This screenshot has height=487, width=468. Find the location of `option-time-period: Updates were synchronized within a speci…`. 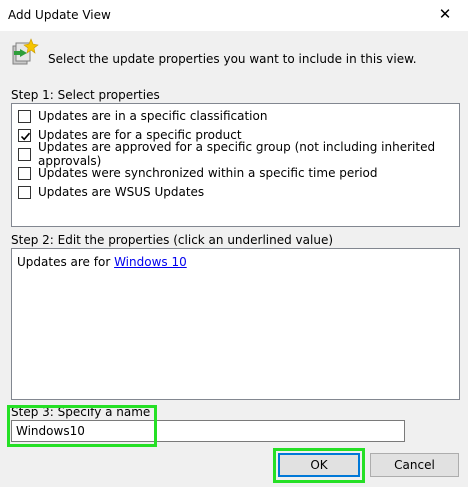

option-time-period: Updates were synchronized within a speci… is located at coordinates (198, 173).